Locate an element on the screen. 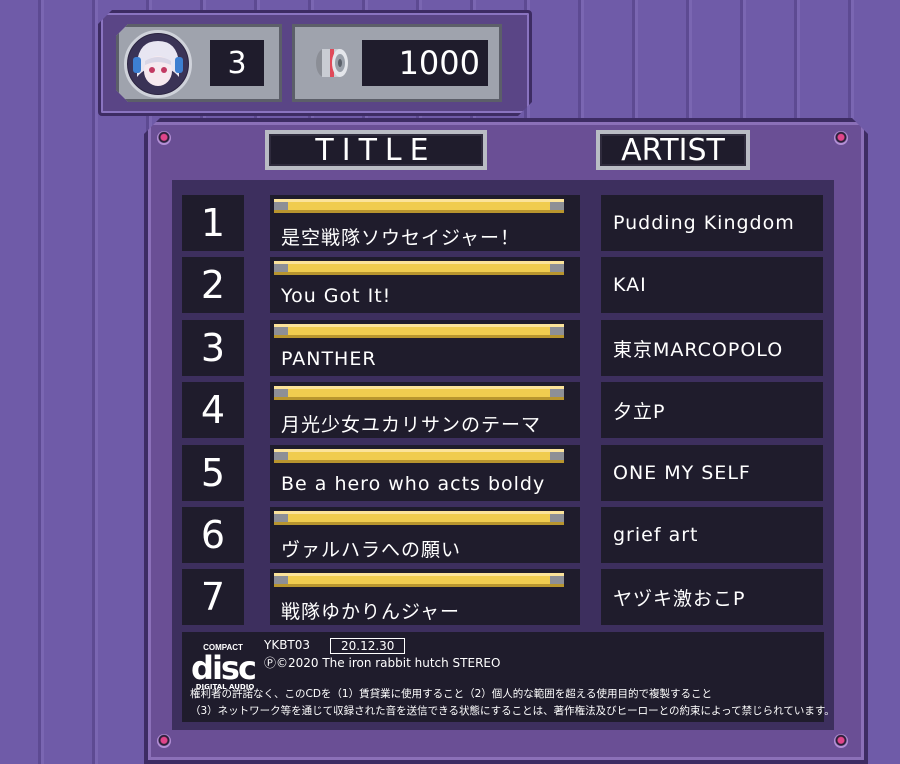 The width and height of the screenshot is (900, 764). logo-word: disc is located at coordinates (223, 665).